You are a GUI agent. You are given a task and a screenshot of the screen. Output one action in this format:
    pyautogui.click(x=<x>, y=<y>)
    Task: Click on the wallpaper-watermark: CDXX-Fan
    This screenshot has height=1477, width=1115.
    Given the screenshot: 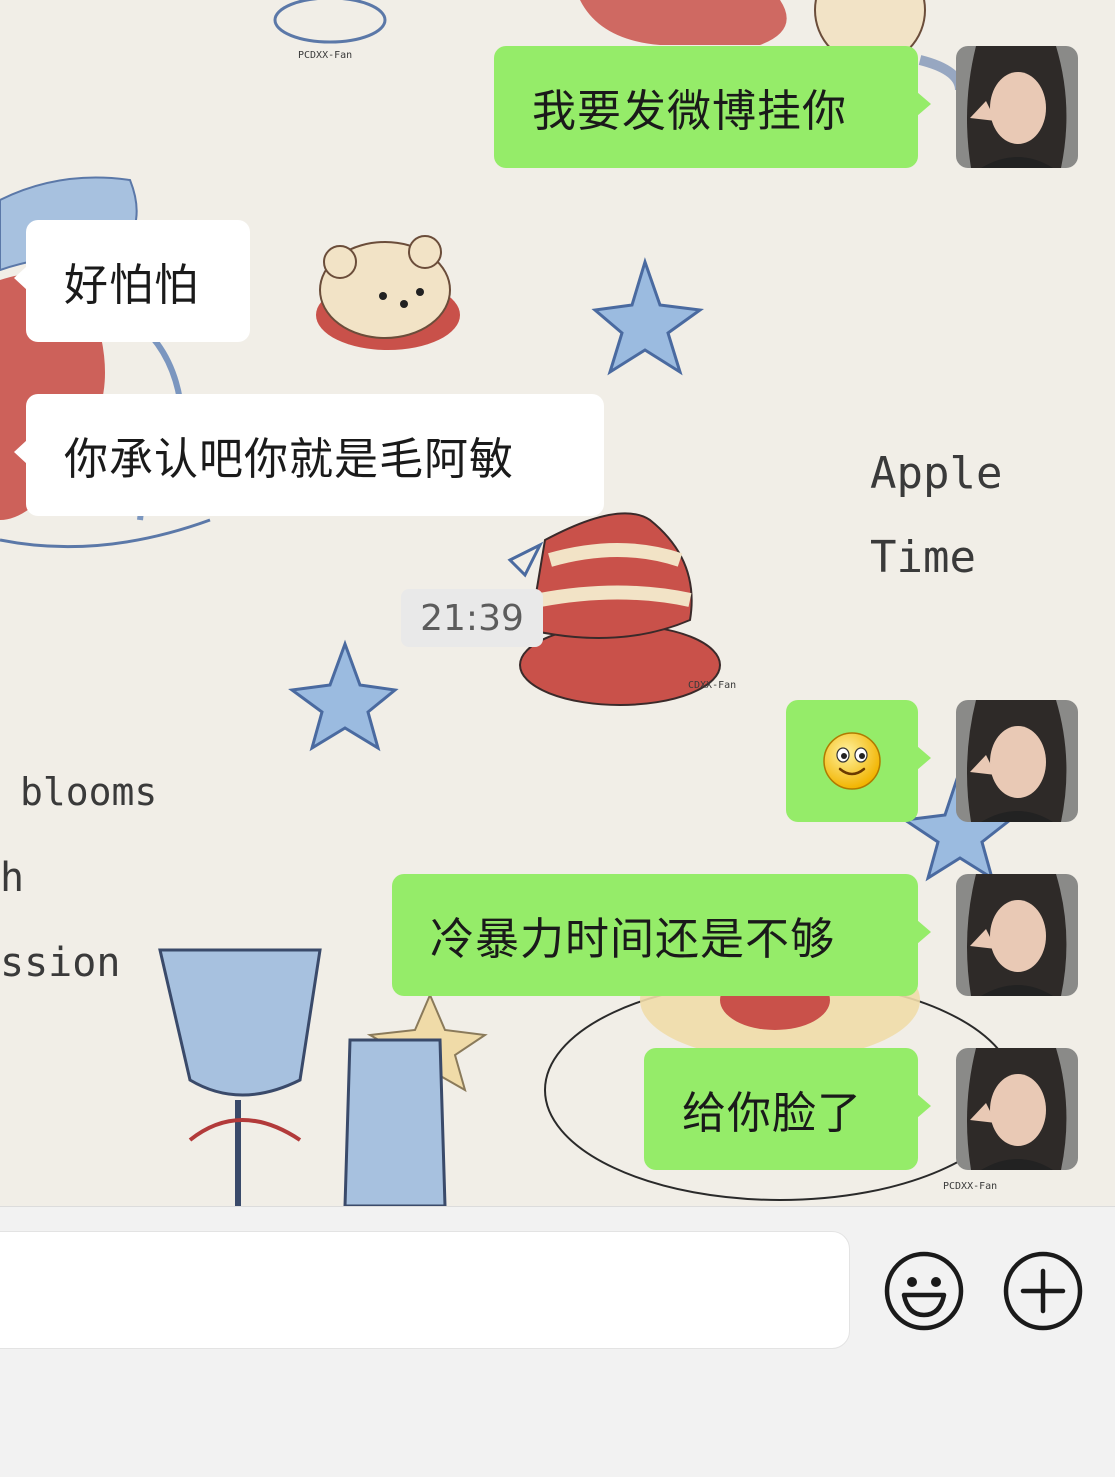 What is the action you would take?
    pyautogui.click(x=712, y=685)
    